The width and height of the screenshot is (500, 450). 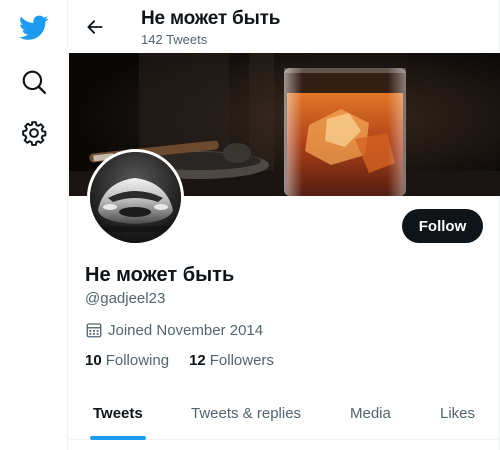 I want to click on twitter-bird-icon, so click(x=34, y=27).